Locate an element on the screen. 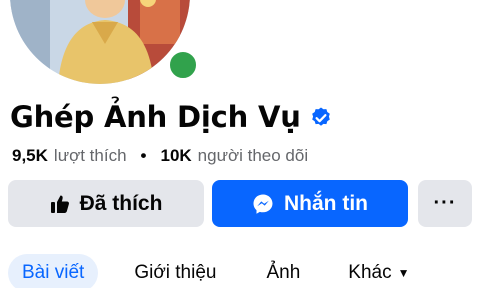 The height and width of the screenshot is (288, 480). more-dots-icon: ··· is located at coordinates (445, 203).